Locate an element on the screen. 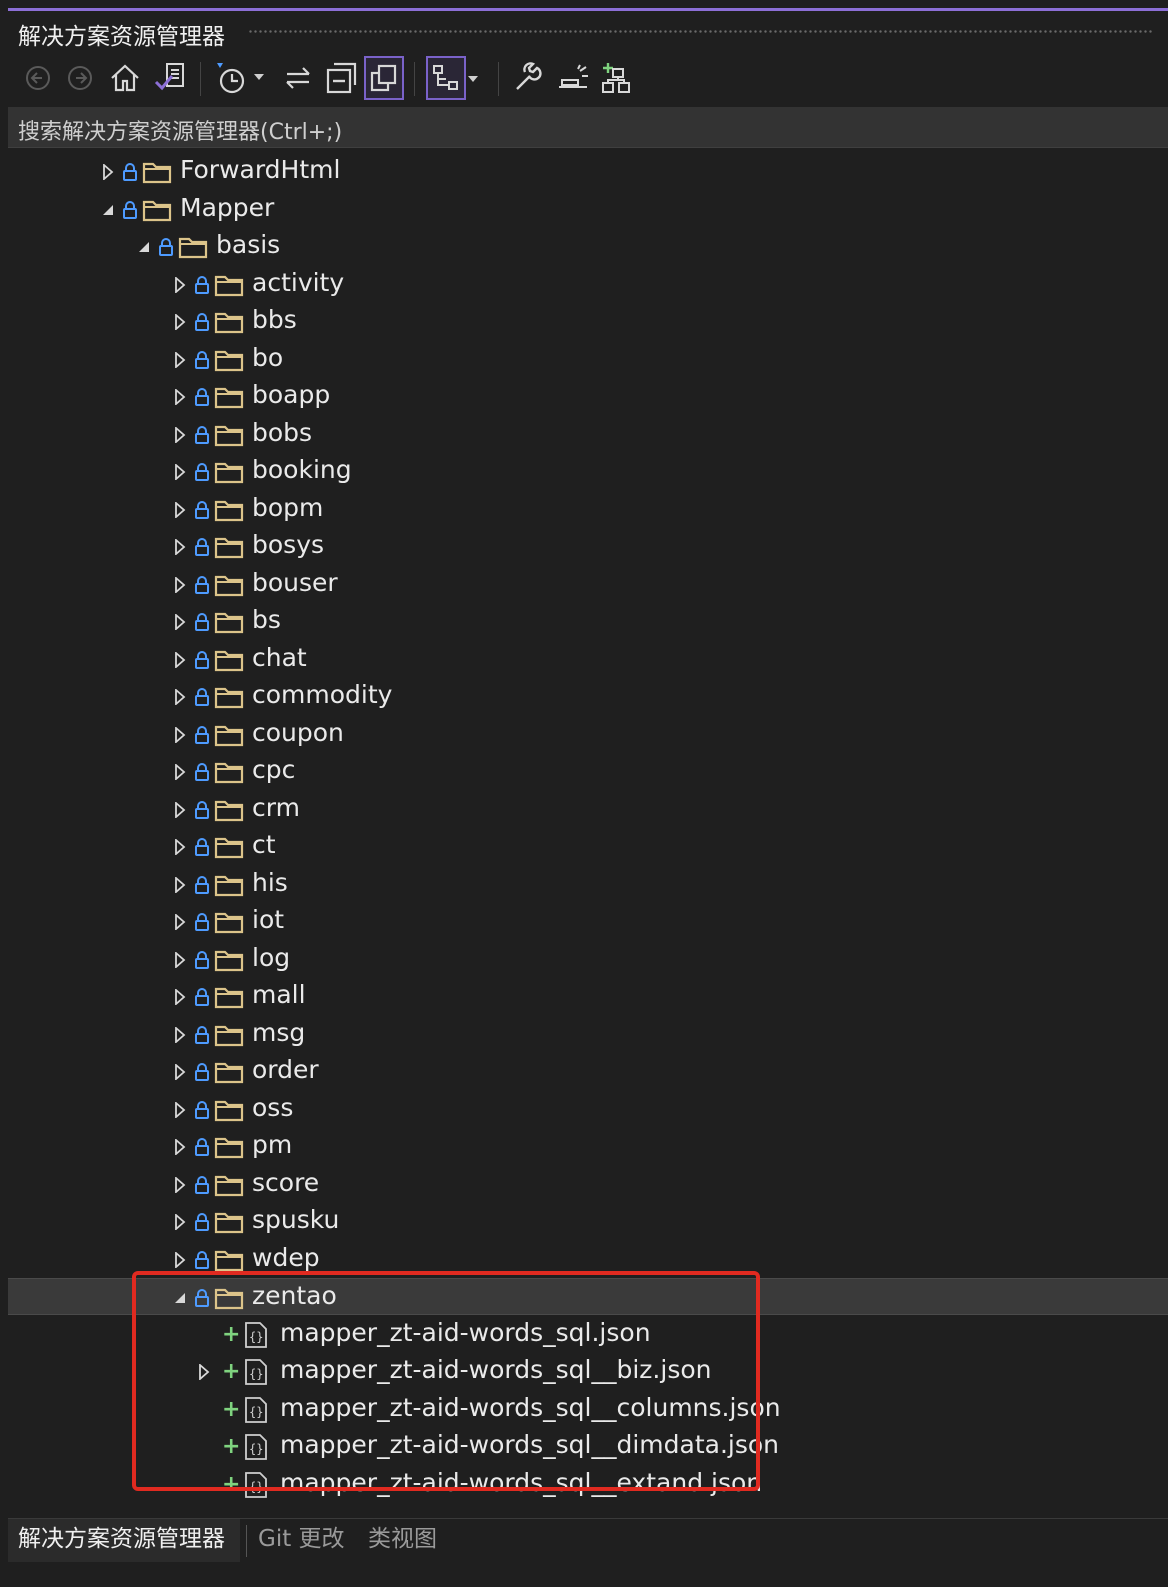 The height and width of the screenshot is (1587, 1168). folder-row: iot is located at coordinates (588, 921).